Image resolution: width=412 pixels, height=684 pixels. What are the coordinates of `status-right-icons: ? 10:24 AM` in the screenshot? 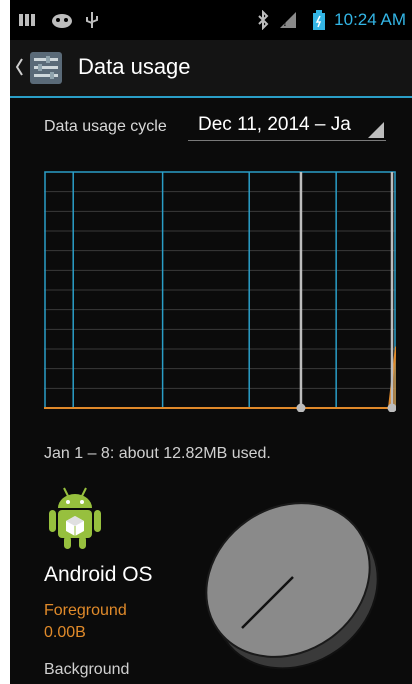 It's located at (331, 20).